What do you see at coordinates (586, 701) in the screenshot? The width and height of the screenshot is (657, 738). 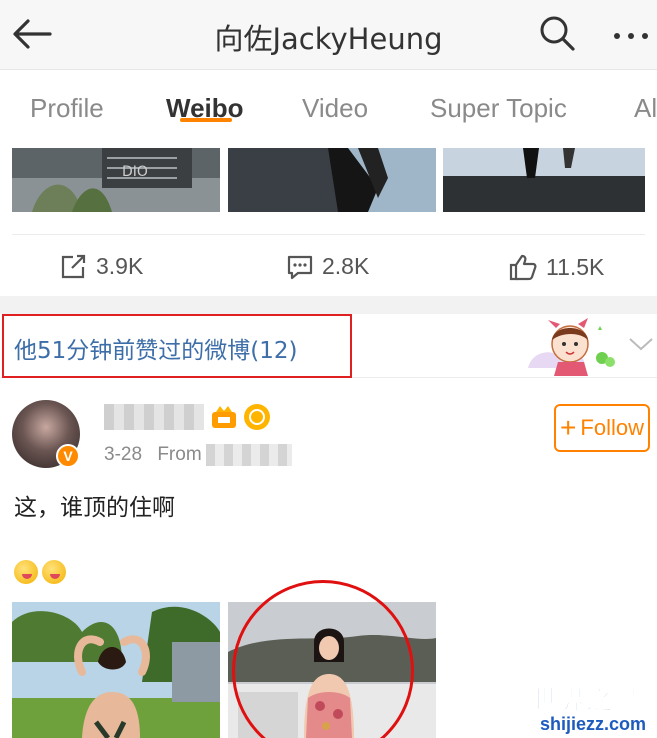 I see `watermark-main: 世界之最` at bounding box center [586, 701].